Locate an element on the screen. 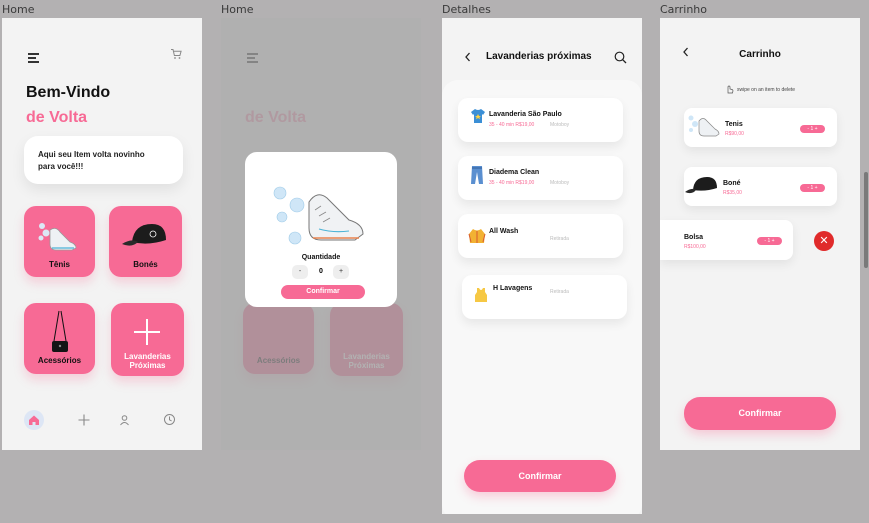 This screenshot has width=869, height=523. welcome-card: Aqui seu Item volta novinho para você!!! is located at coordinates (103, 160).